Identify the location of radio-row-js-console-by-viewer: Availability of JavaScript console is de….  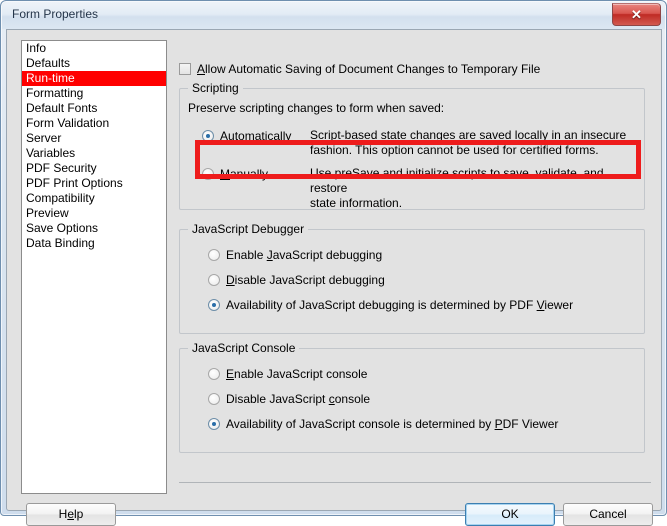
(383, 424).